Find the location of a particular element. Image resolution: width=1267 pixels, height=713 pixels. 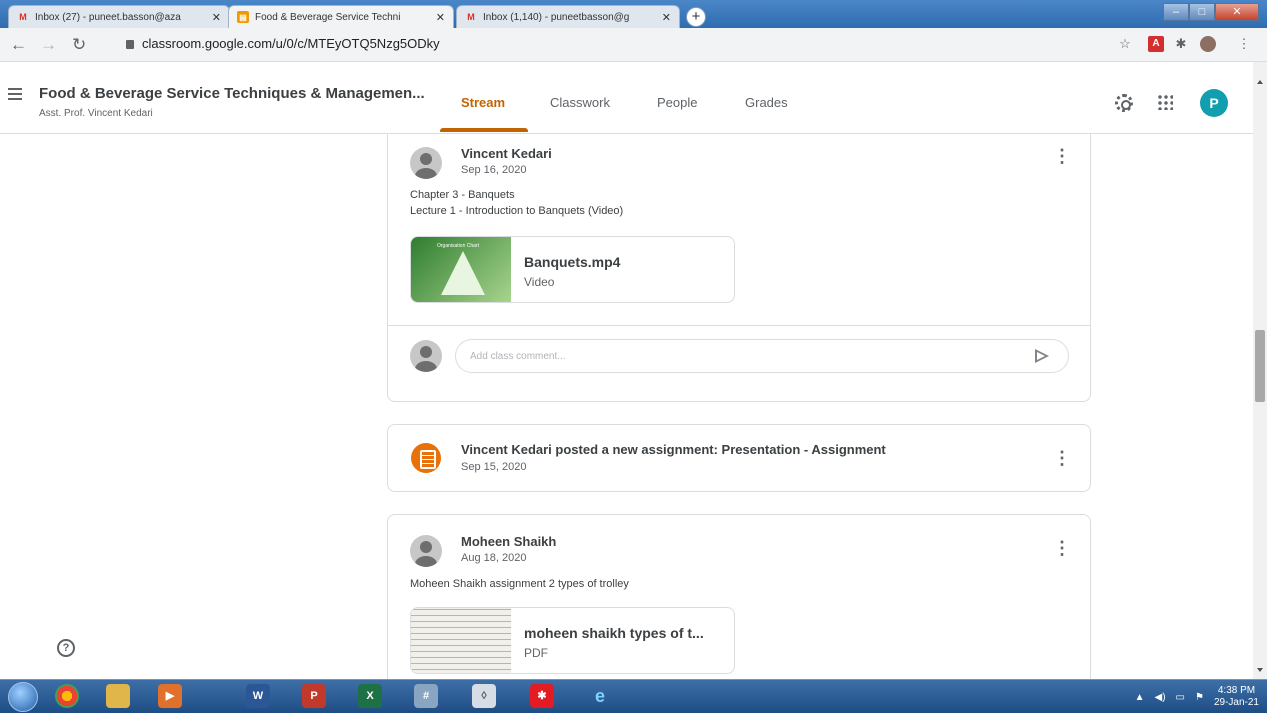

commenter-avatar is located at coordinates (426, 356).